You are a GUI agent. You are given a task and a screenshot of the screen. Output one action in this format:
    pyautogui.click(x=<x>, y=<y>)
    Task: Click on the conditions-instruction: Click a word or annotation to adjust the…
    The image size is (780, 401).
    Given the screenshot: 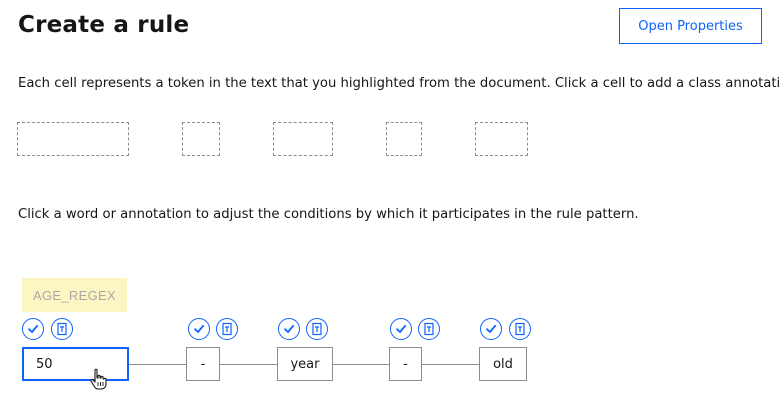 What is the action you would take?
    pyautogui.click(x=328, y=214)
    